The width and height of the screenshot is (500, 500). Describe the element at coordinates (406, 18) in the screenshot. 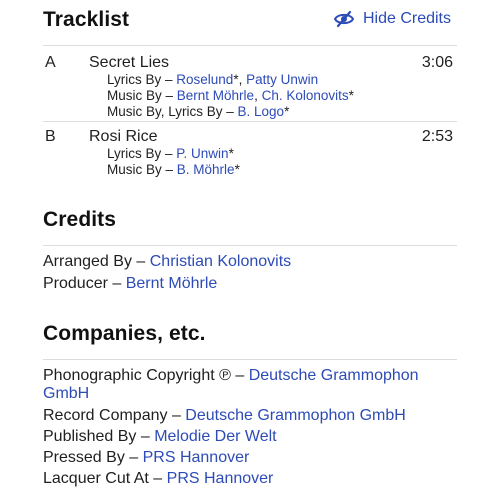

I see `hide-credits-label: Hide Credits` at that location.